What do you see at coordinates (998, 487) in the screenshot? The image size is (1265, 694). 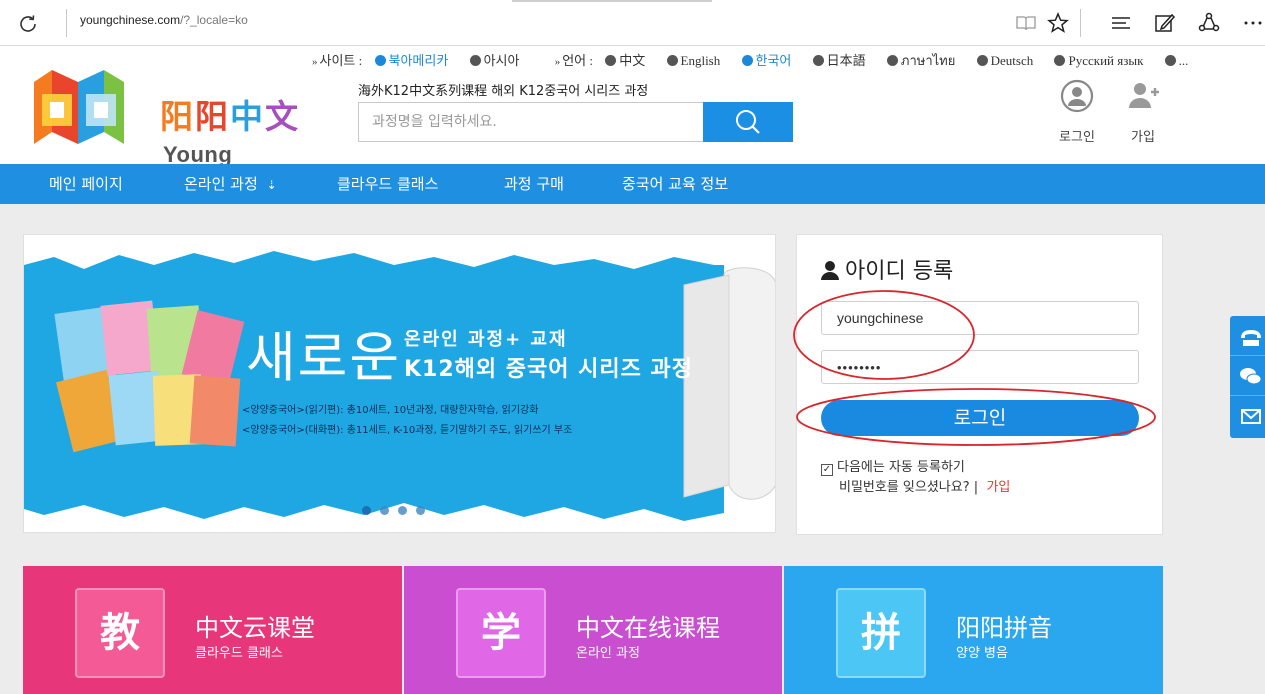 I see `join-link: 가입` at bounding box center [998, 487].